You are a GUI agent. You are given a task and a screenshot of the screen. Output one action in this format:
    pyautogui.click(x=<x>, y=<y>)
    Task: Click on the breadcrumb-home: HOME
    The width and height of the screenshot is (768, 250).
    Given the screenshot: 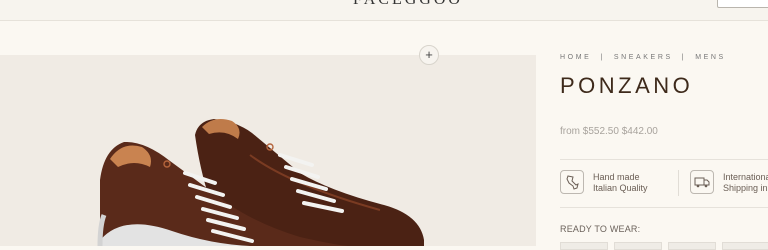 What is the action you would take?
    pyautogui.click(x=575, y=57)
    